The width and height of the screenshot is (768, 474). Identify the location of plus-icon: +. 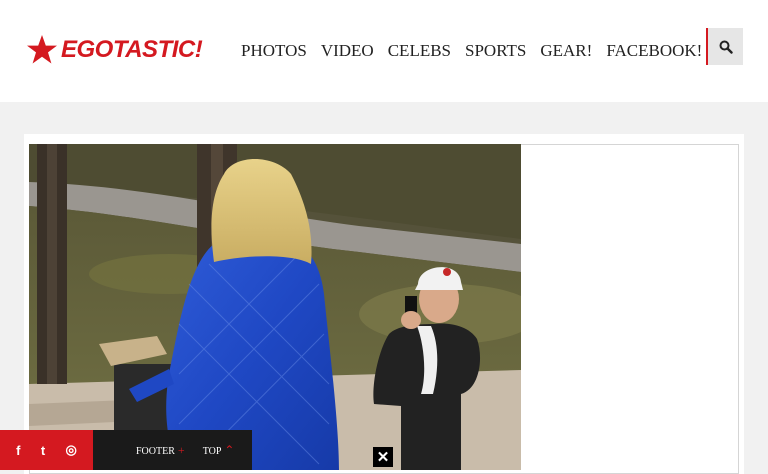
(181, 449).